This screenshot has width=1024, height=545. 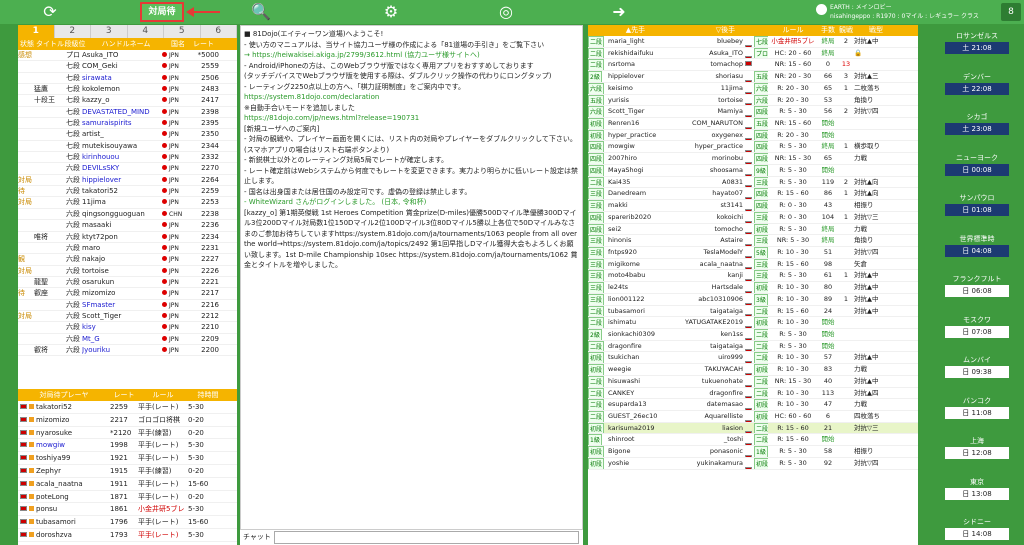 What do you see at coordinates (645, 428) in the screenshot?
I see `black-player: karisuma2019` at bounding box center [645, 428].